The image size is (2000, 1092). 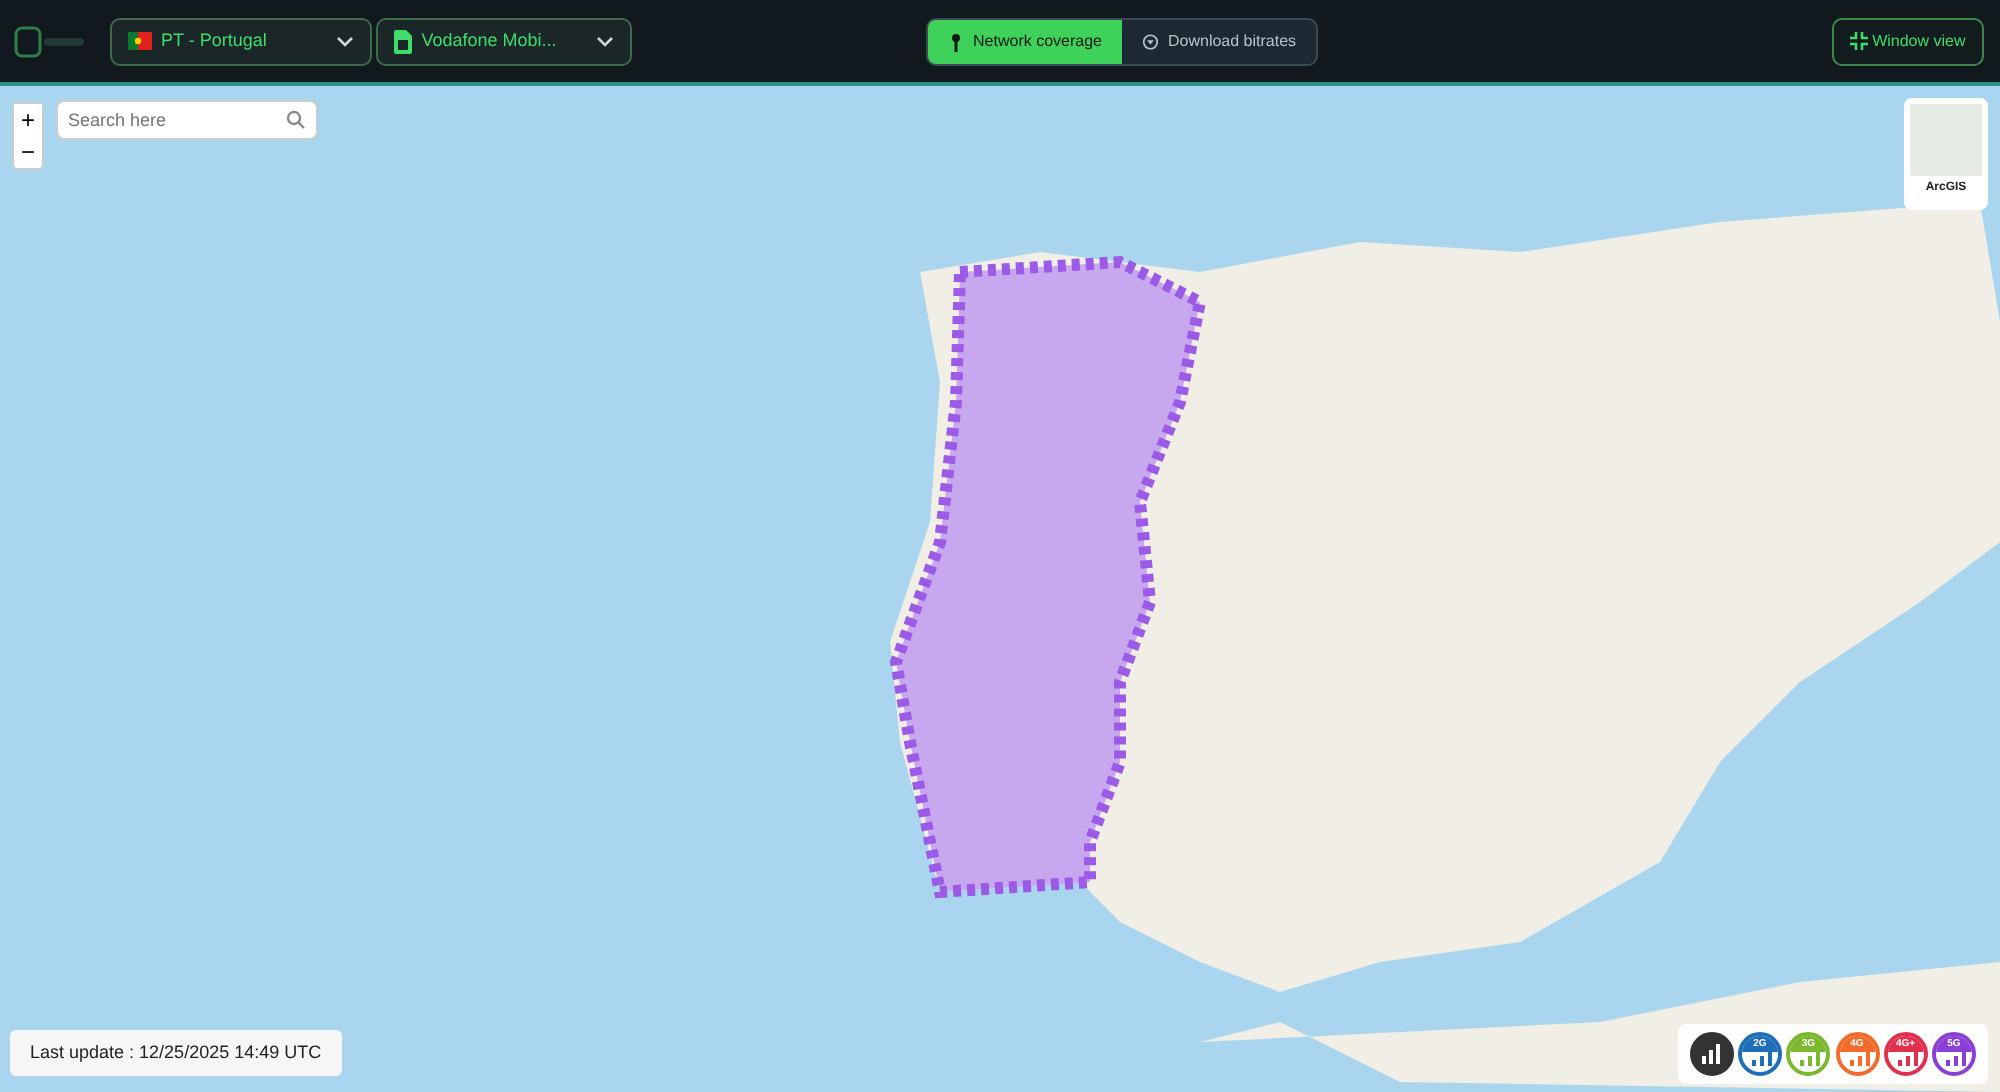 What do you see at coordinates (187, 120) in the screenshot?
I see `search-field: Search here` at bounding box center [187, 120].